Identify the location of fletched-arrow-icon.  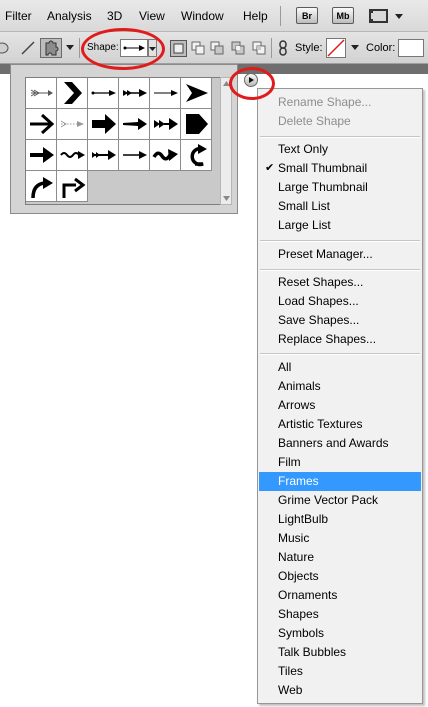
(135, 93).